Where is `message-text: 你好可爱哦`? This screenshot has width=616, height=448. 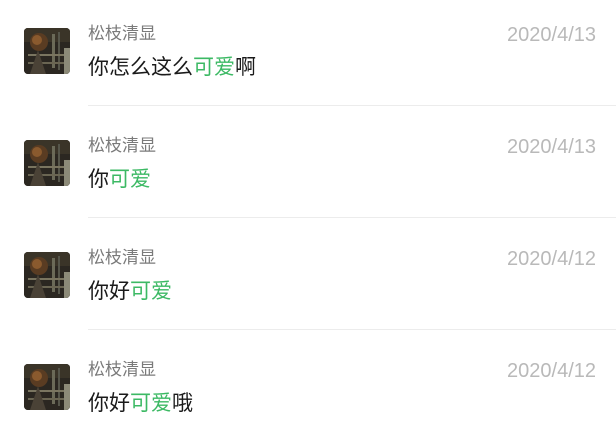
message-text: 你好可爱哦 is located at coordinates (140, 403).